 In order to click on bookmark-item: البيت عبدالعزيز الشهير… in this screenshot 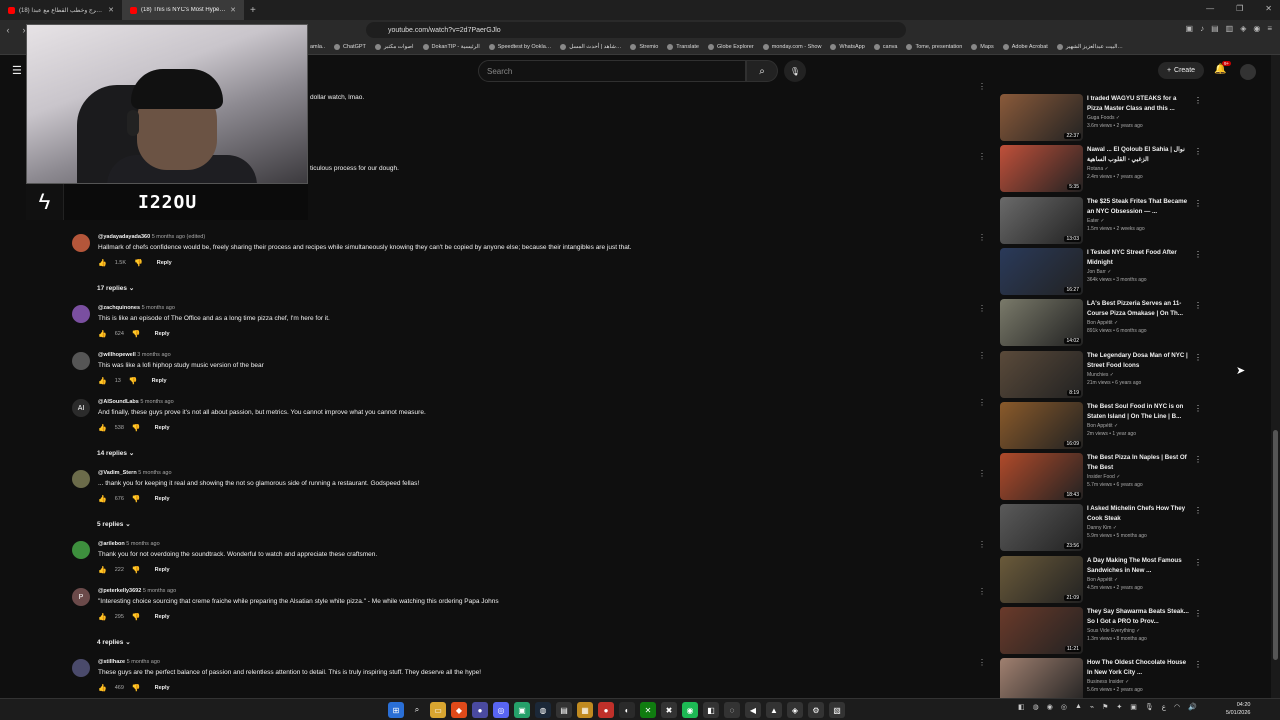, I will do `click(1089, 47)`.